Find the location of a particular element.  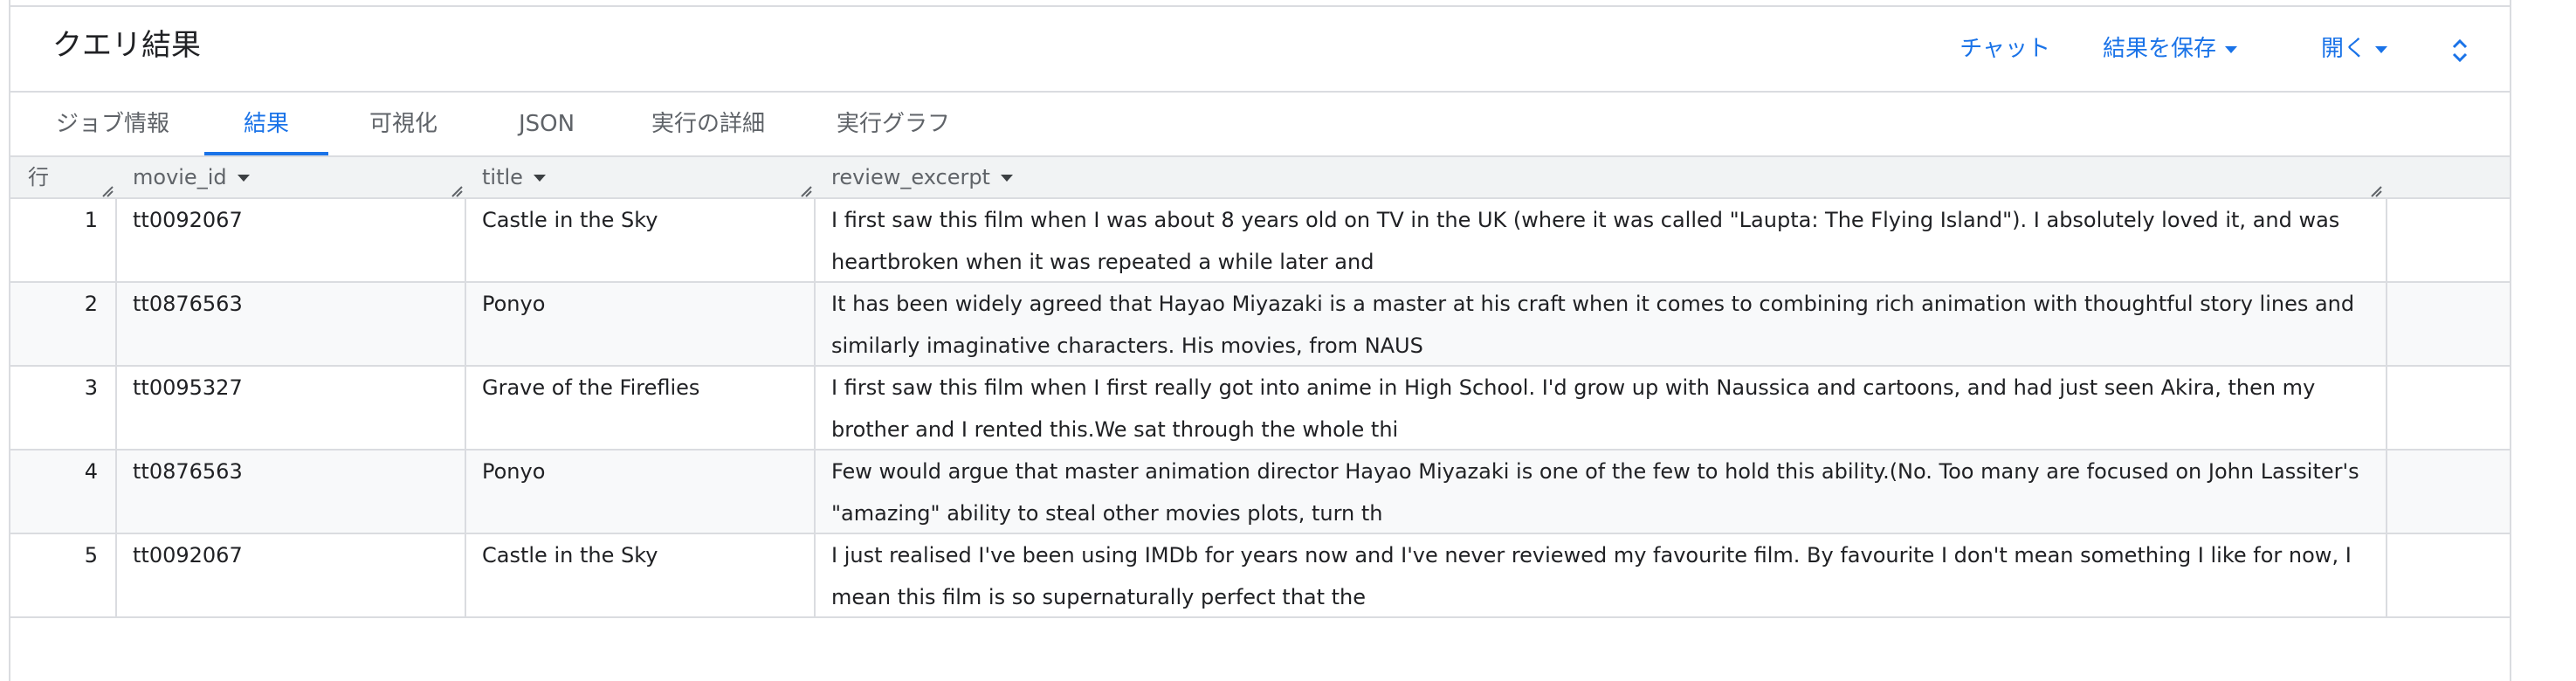

title-cell: Grave of the Fireflies is located at coordinates (639, 408).